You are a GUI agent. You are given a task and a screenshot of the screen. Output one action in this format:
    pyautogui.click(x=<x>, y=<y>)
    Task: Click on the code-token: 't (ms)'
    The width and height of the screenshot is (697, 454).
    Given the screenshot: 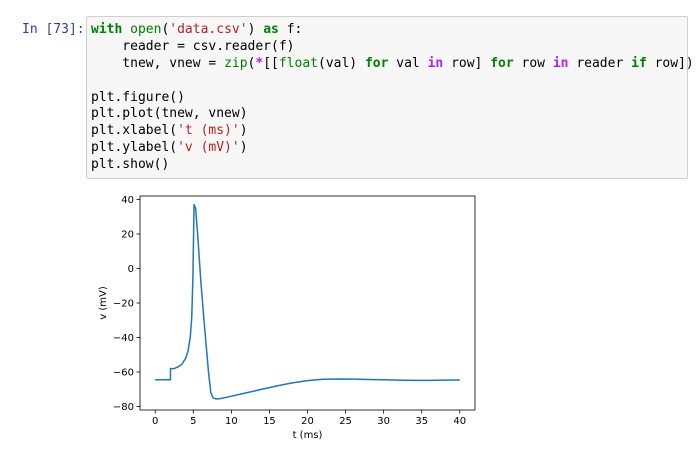 What is the action you would take?
    pyautogui.click(x=208, y=131)
    